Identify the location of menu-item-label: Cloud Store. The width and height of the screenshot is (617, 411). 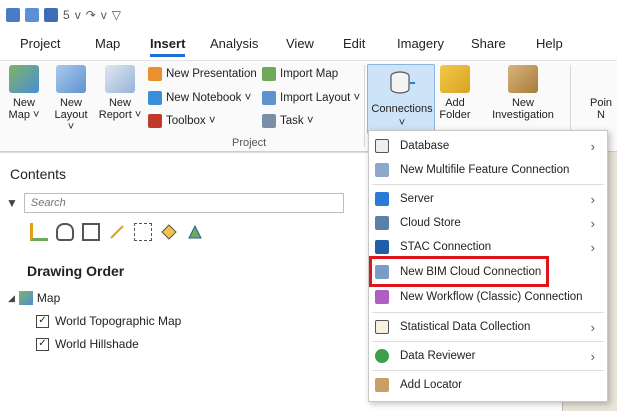
(430, 223).